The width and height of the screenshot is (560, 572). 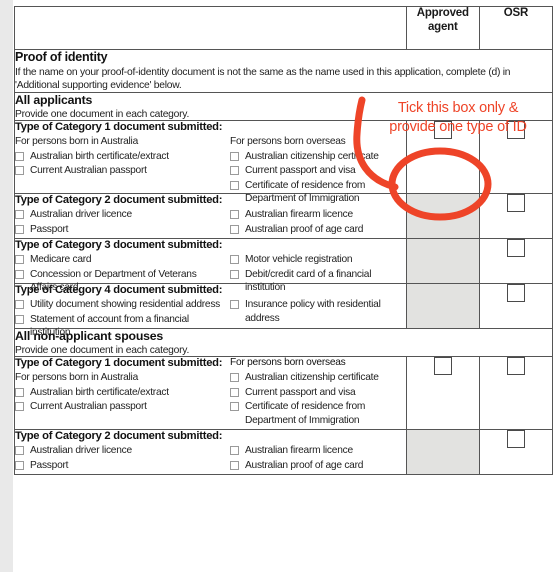 I want to click on option-label: Current Australian passport, so click(x=88, y=171).